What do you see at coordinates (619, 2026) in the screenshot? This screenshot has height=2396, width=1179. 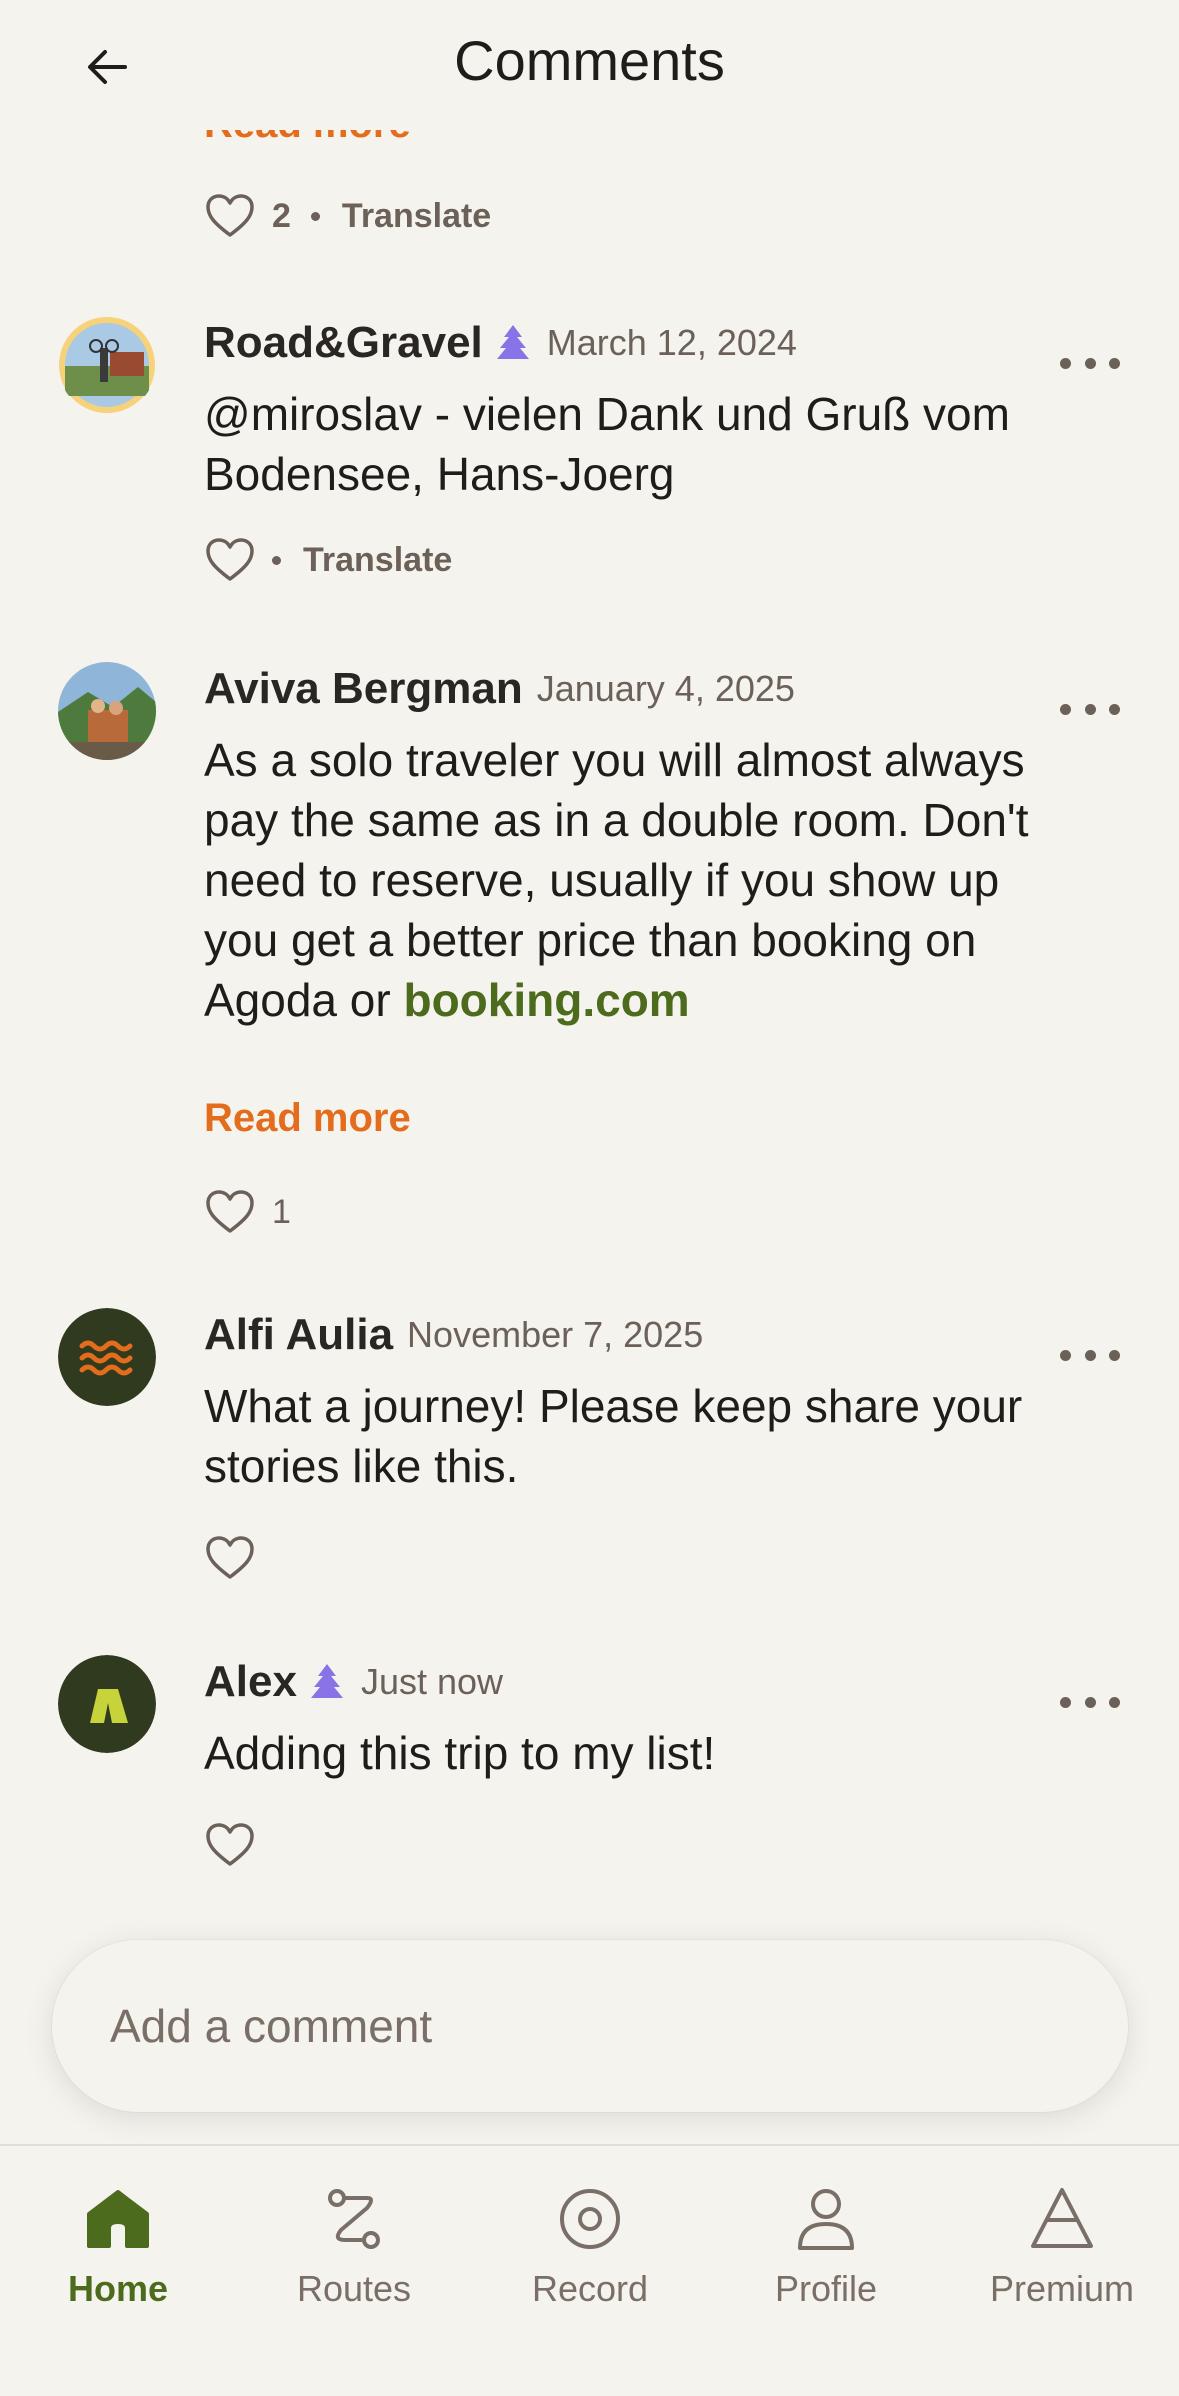 I see `comment-input` at bounding box center [619, 2026].